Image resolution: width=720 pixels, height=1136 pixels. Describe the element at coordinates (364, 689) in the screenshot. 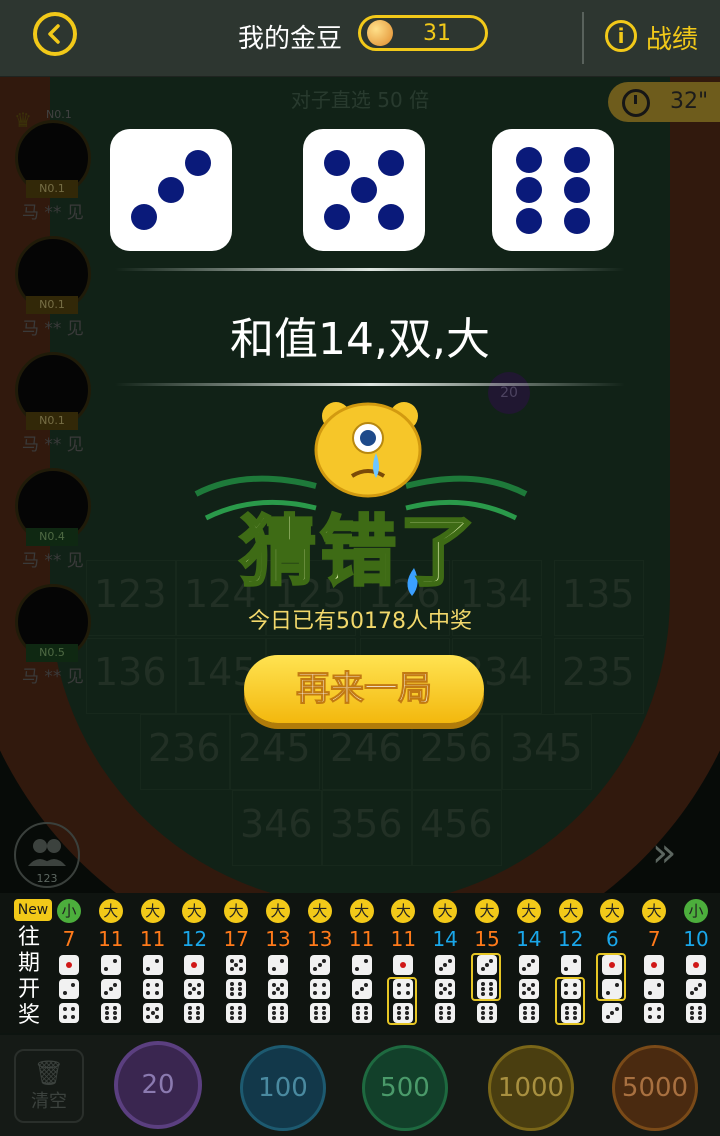

I see `play-again-button: 再来一局` at that location.